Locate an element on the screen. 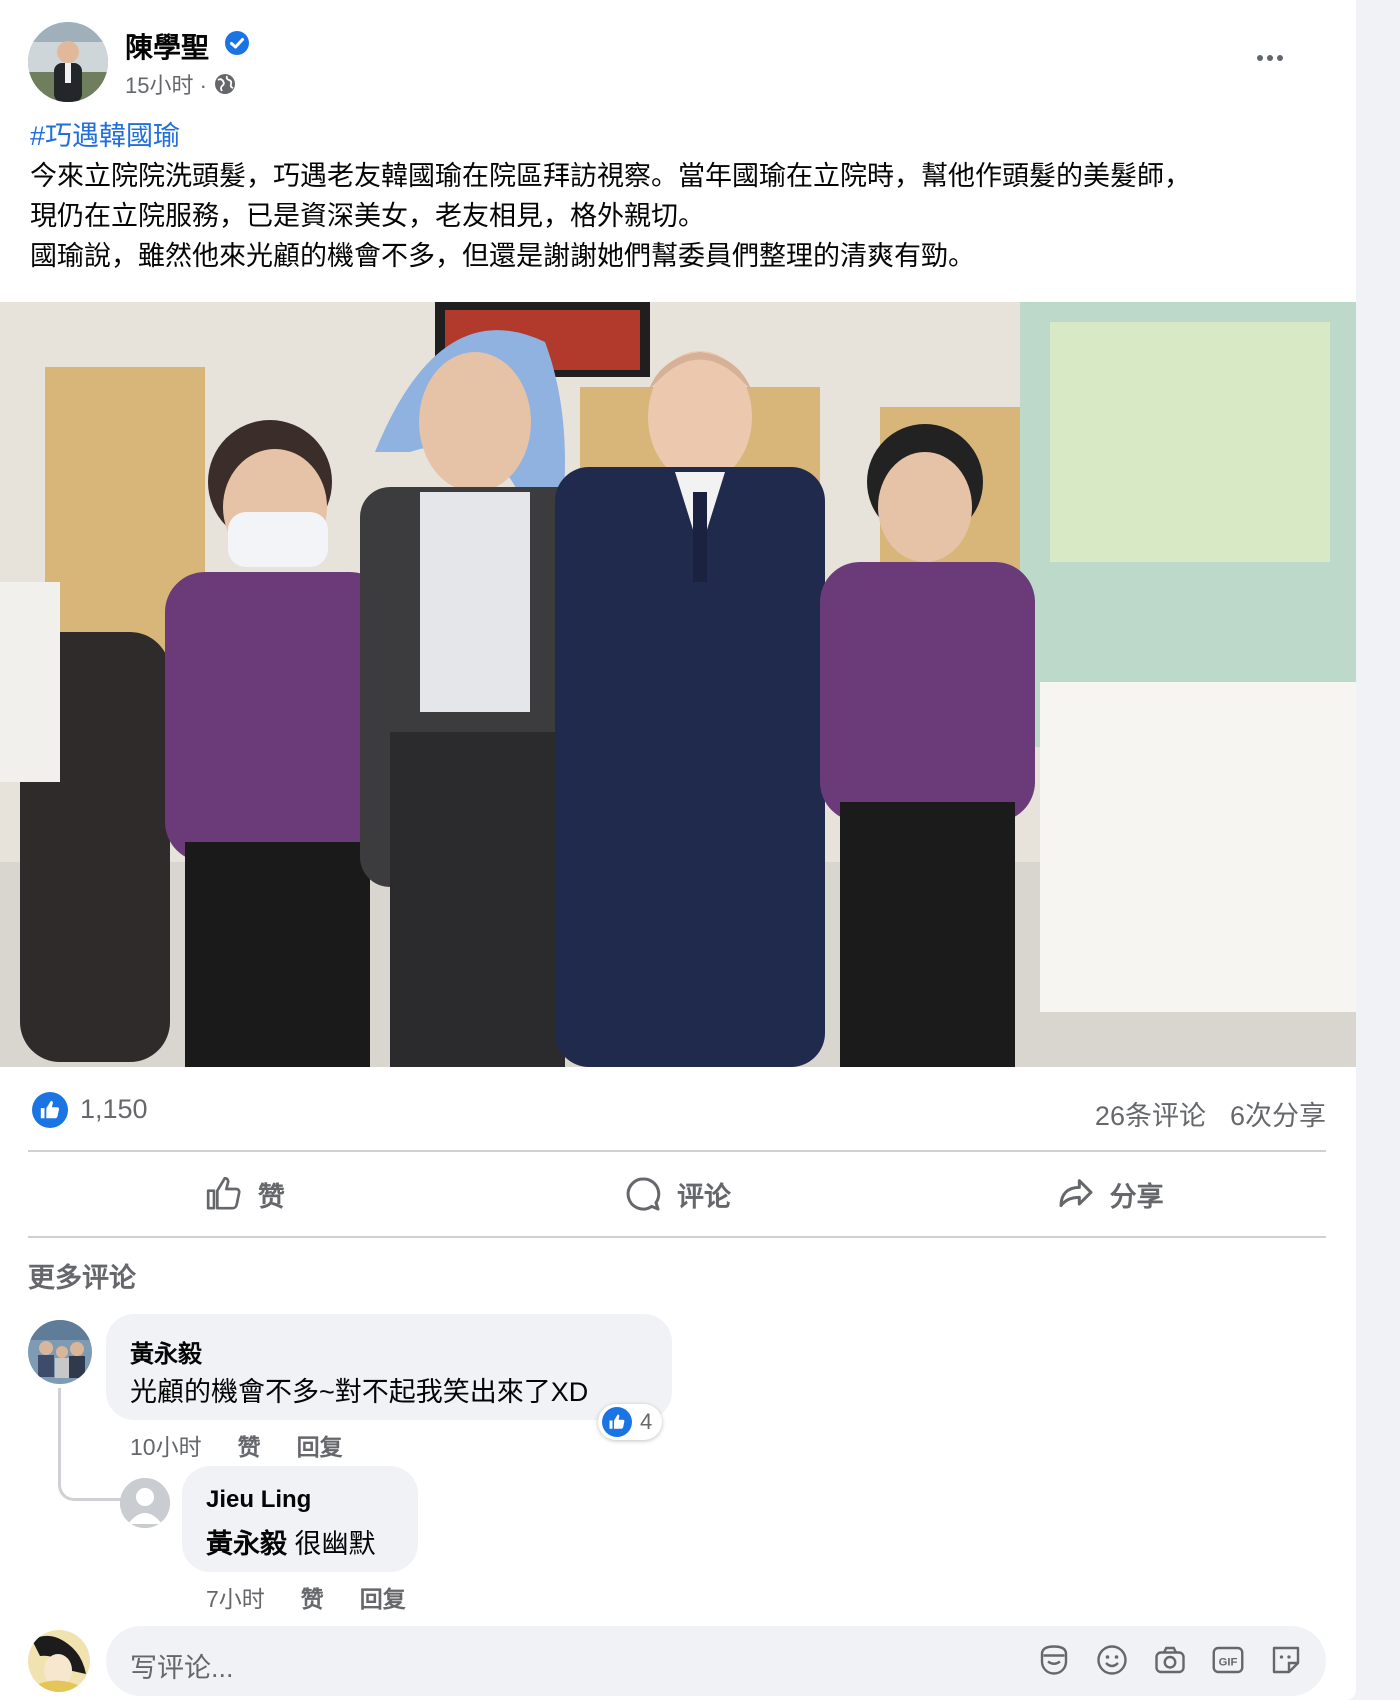  like-count: 1,150 is located at coordinates (114, 1109).